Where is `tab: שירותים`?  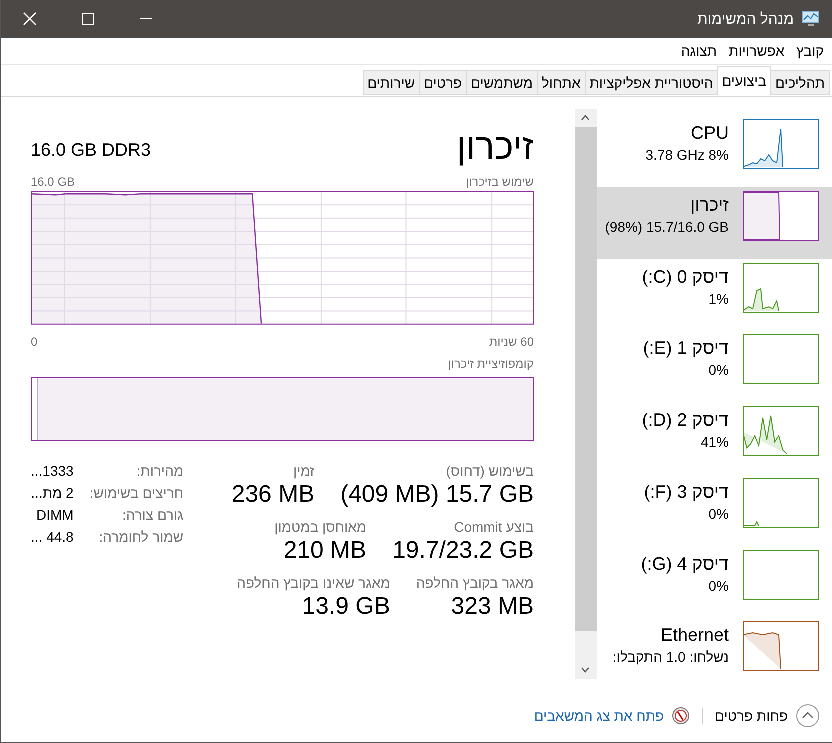 tab: שירותים is located at coordinates (391, 82).